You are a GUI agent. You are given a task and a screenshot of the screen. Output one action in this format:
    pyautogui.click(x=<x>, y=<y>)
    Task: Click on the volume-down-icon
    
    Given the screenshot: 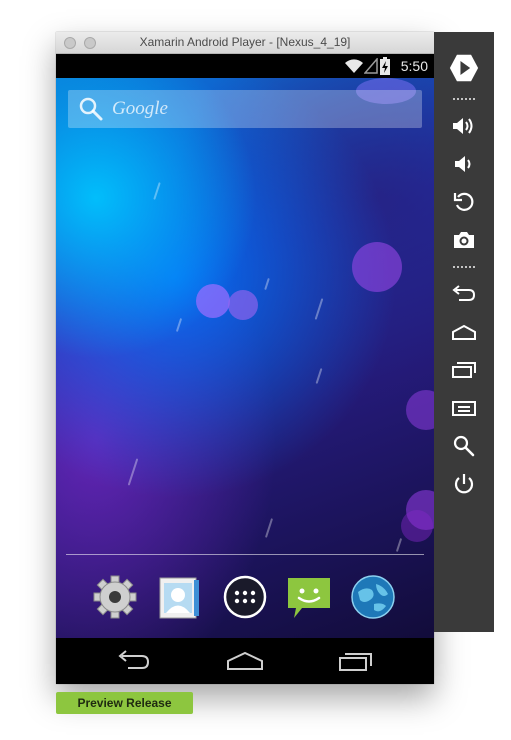 What is the action you would take?
    pyautogui.click(x=463, y=164)
    